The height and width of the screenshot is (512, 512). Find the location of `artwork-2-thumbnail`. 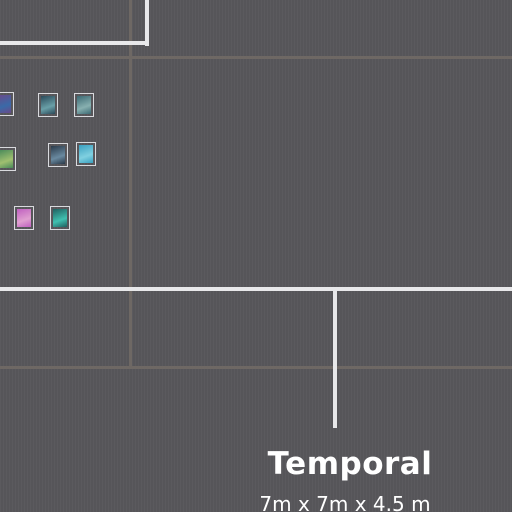

artwork-2-thumbnail is located at coordinates (48, 105).